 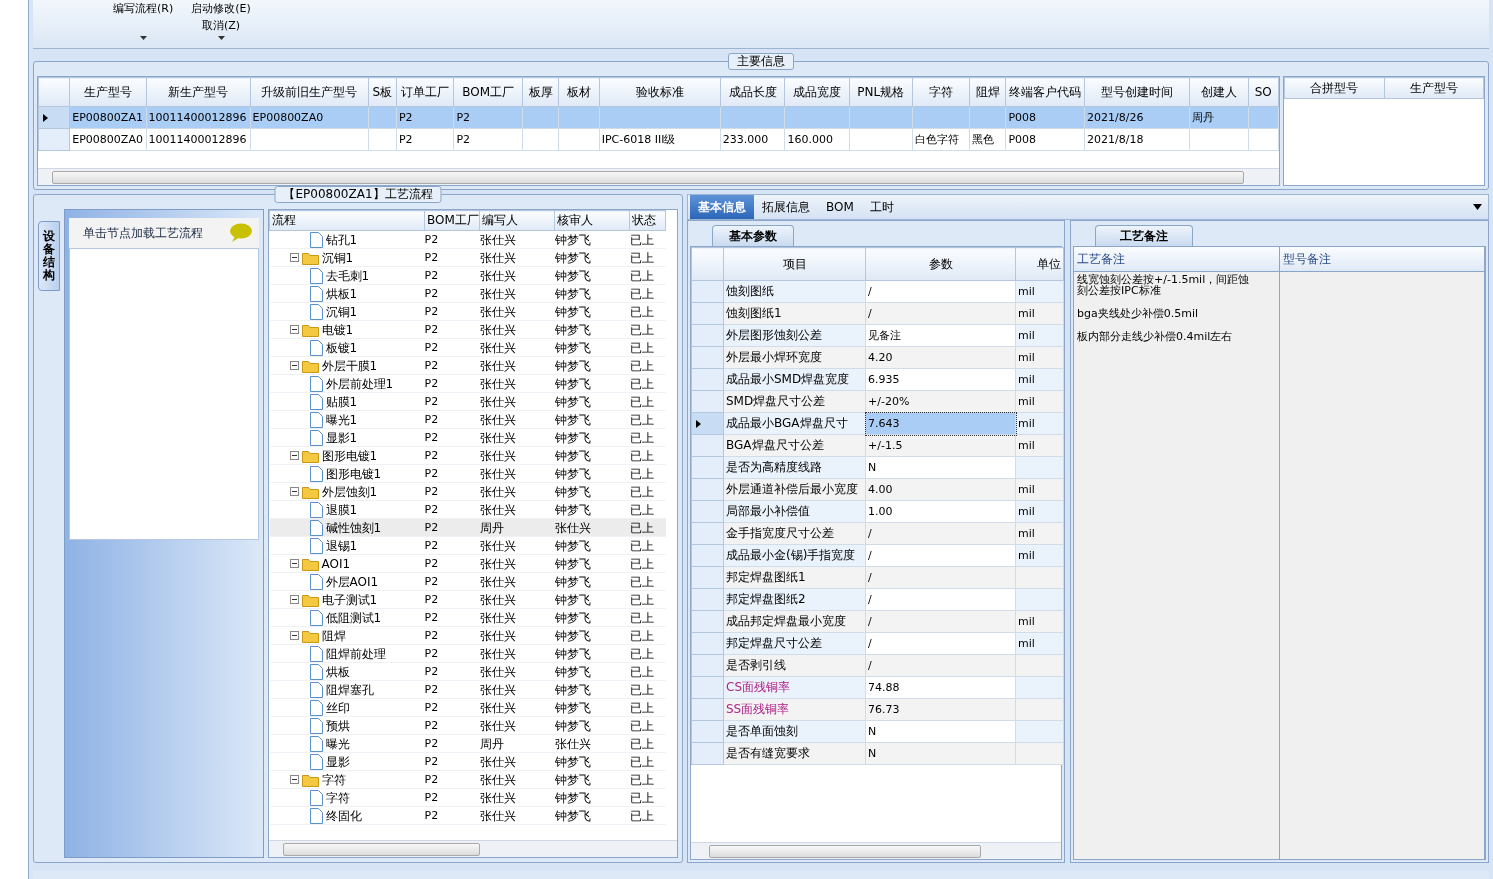 I want to click on tree-node: 烘板1, so click(x=341, y=293).